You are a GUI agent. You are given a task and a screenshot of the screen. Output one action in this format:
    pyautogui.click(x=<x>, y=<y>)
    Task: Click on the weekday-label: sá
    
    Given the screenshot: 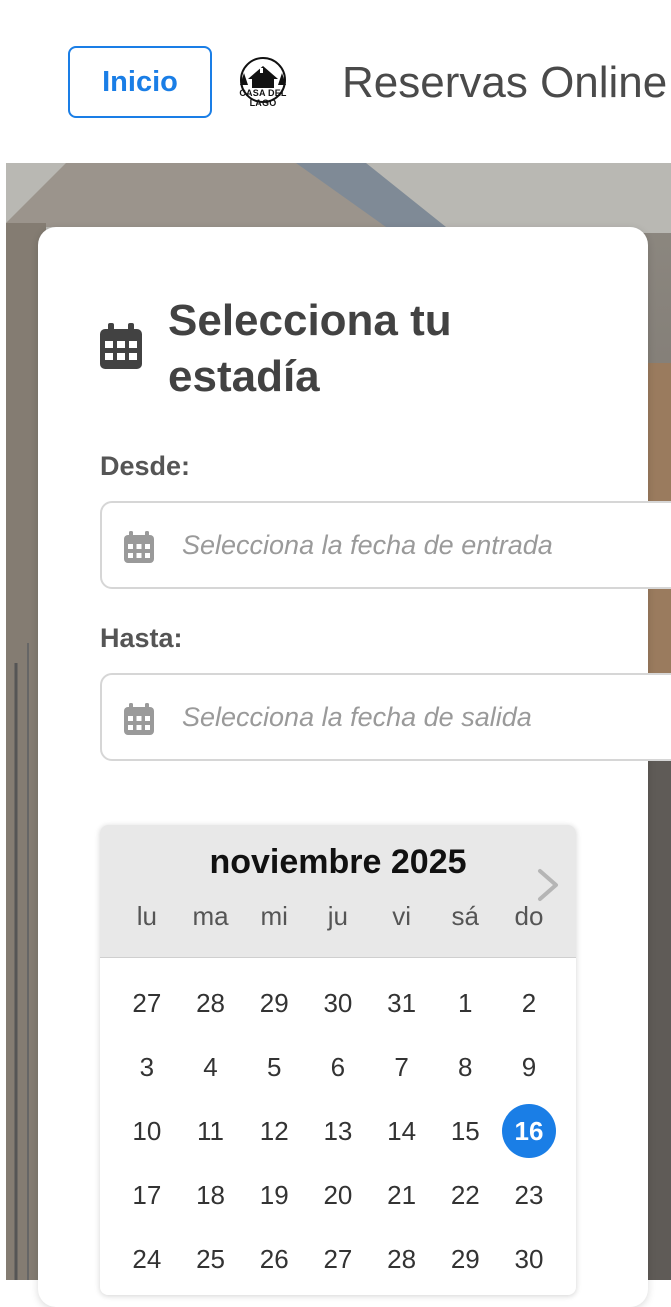 What is the action you would take?
    pyautogui.click(x=465, y=916)
    